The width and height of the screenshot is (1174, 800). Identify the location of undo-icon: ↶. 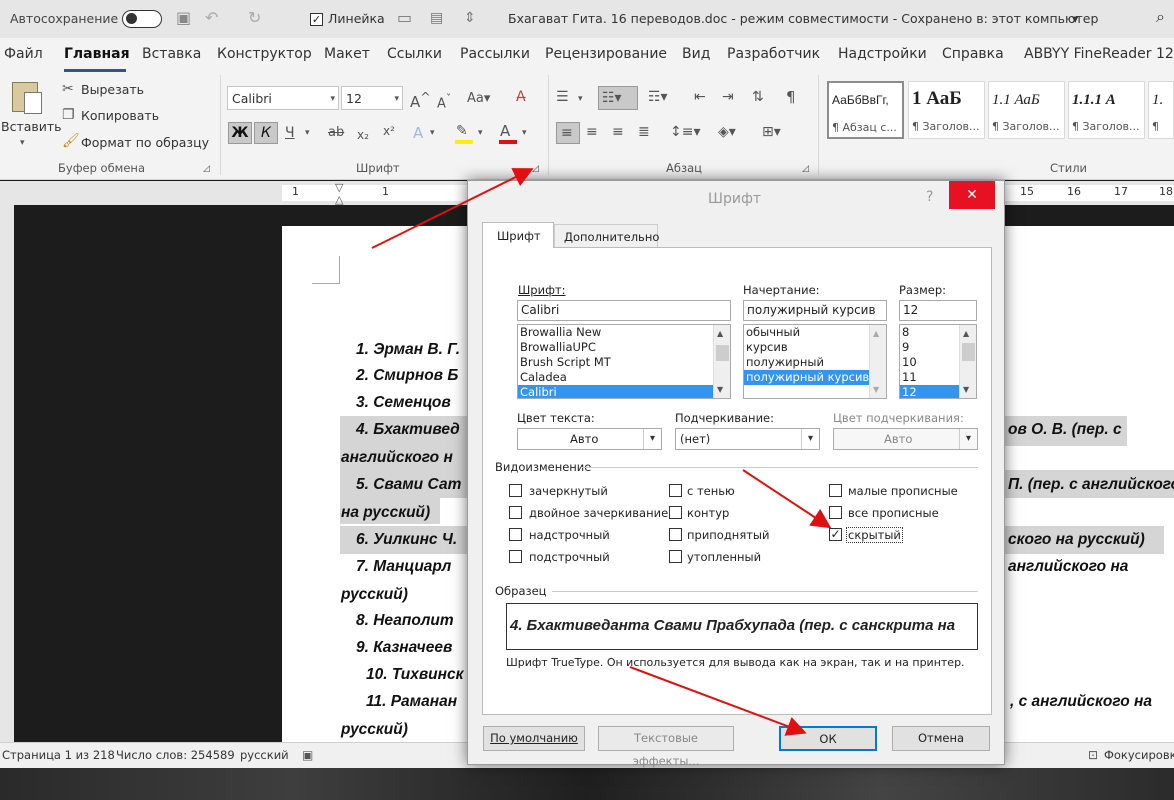
(211, 18).